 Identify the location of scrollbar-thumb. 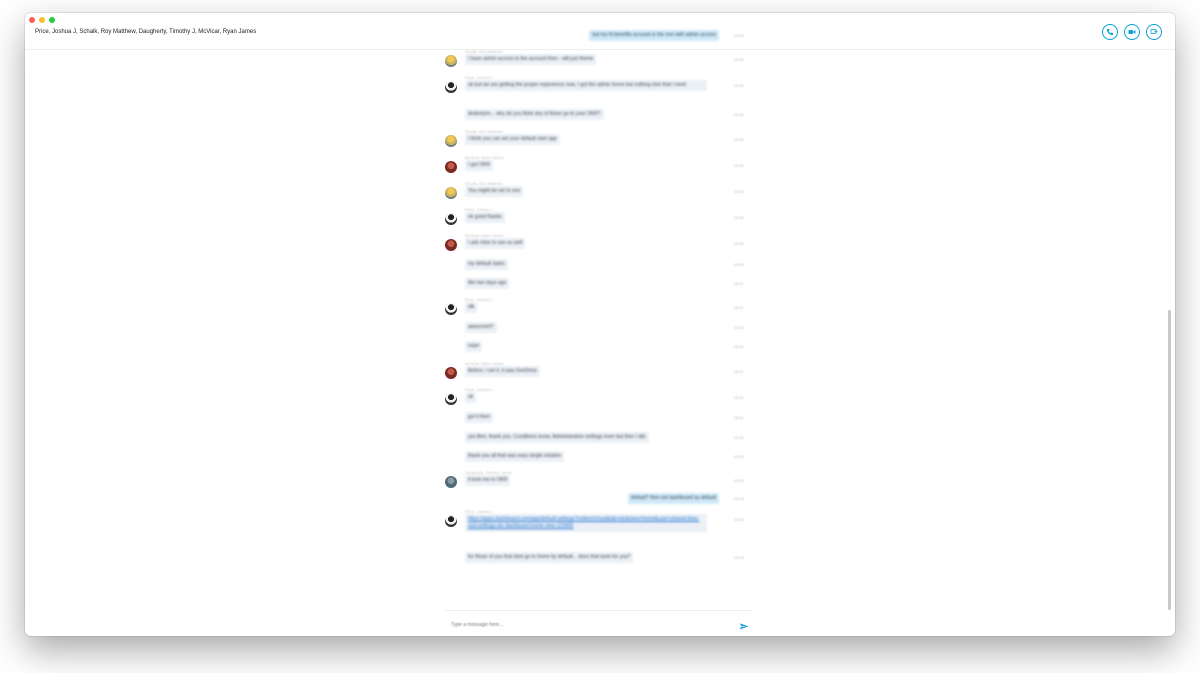
(1169, 460).